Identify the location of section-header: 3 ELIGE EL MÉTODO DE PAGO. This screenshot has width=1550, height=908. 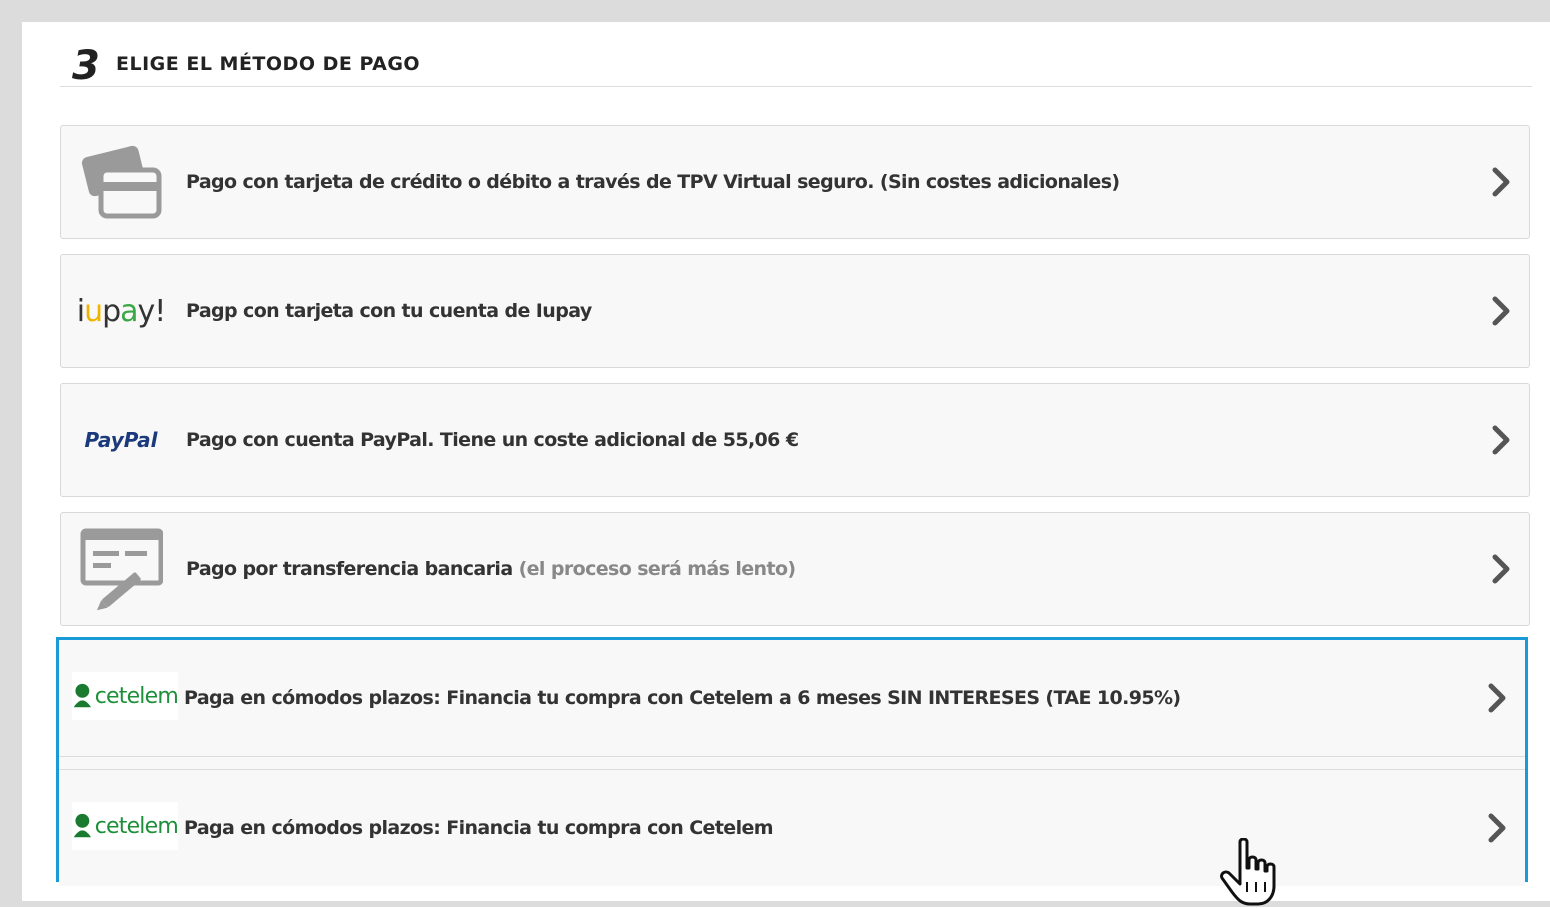
(796, 60).